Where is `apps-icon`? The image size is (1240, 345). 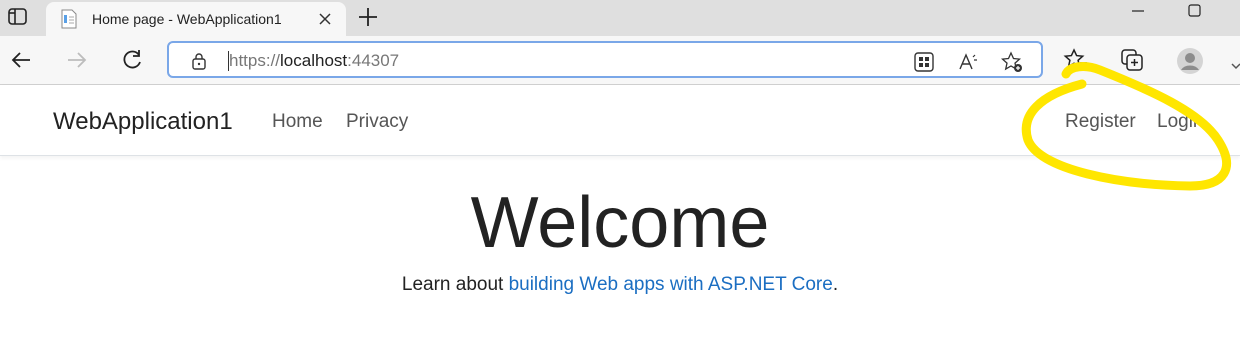 apps-icon is located at coordinates (924, 62).